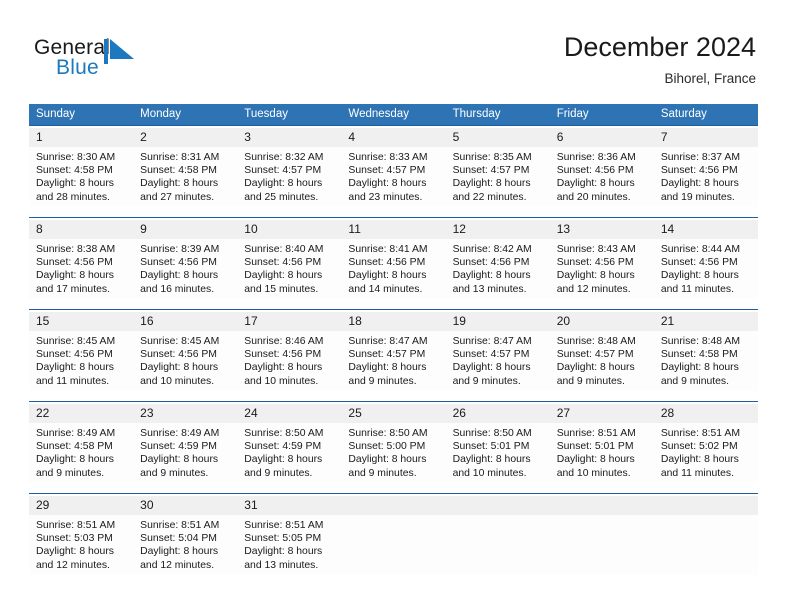 The width and height of the screenshot is (792, 612). What do you see at coordinates (81, 321) in the screenshot?
I see `day-number: 15` at bounding box center [81, 321].